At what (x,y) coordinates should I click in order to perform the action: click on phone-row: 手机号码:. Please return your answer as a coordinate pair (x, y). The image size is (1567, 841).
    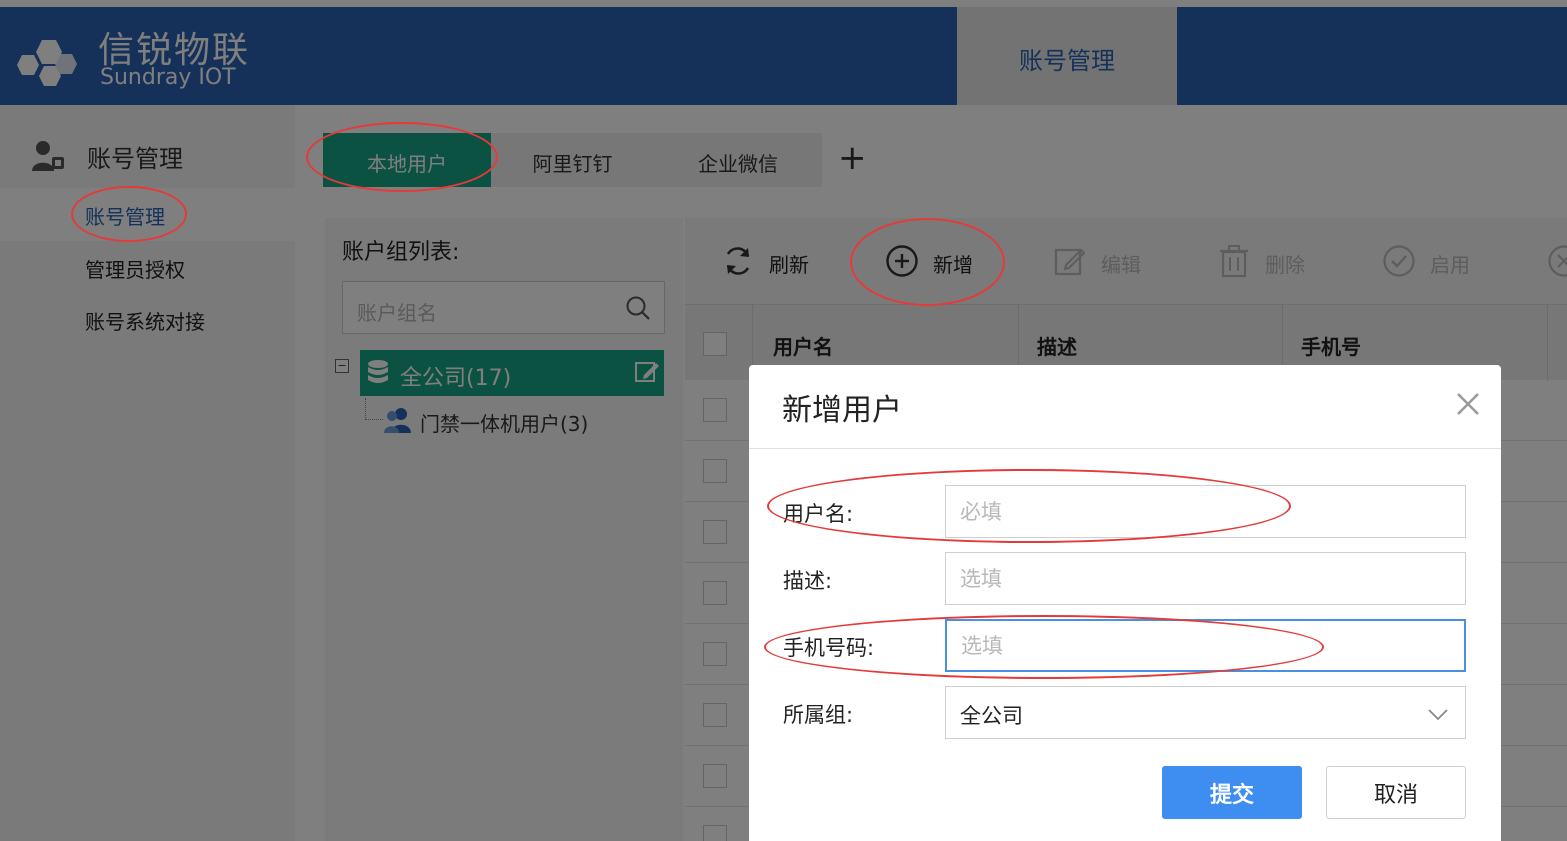
    Looking at the image, I should click on (1125, 646).